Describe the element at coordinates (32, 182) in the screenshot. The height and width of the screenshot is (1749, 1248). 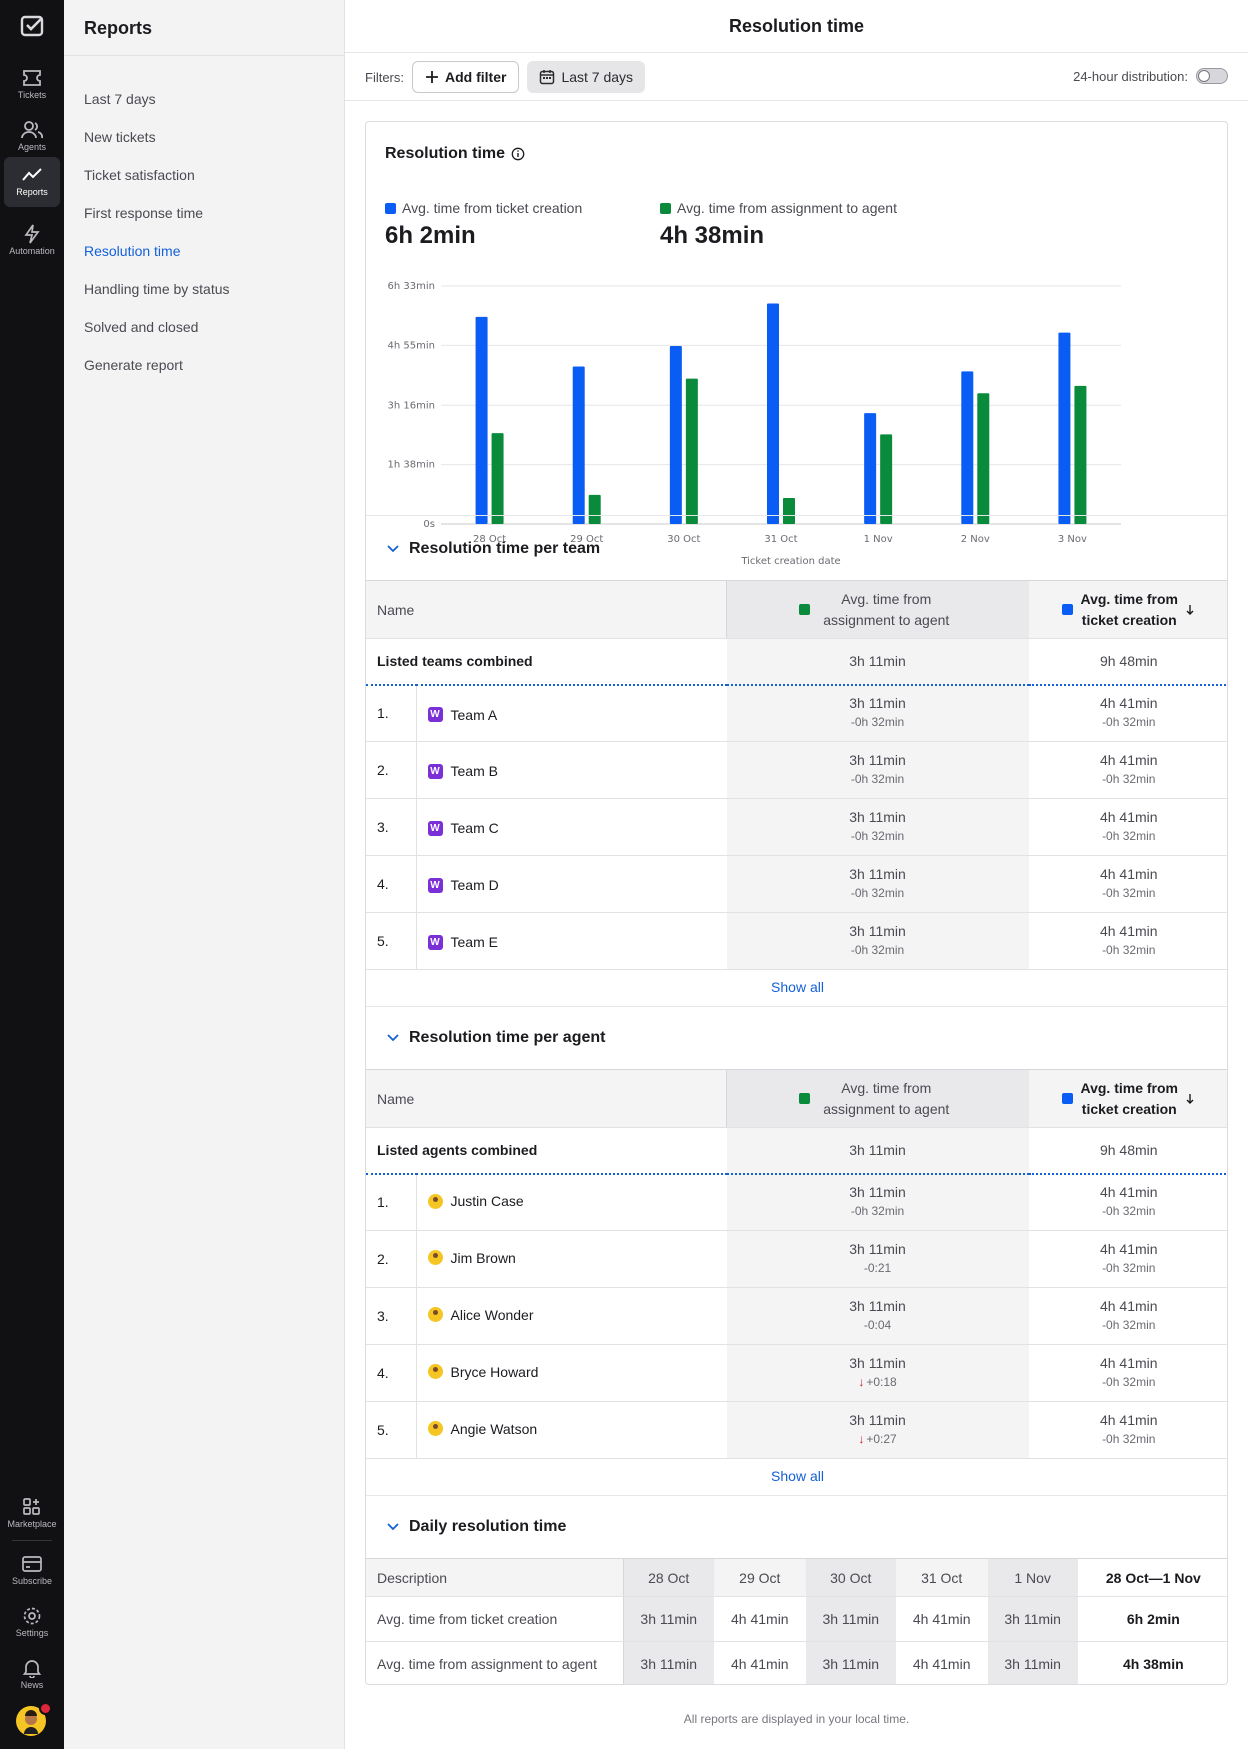
I see `rail-item-reports: Reports` at that location.